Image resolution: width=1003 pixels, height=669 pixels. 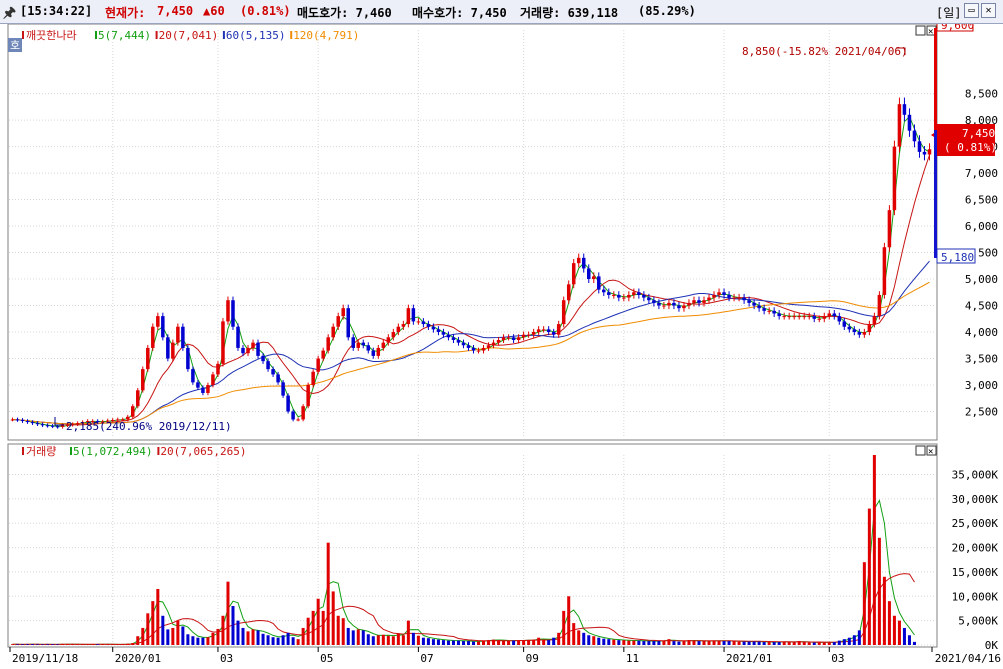 I want to click on current-price-value: 7,450, so click(x=175, y=11).